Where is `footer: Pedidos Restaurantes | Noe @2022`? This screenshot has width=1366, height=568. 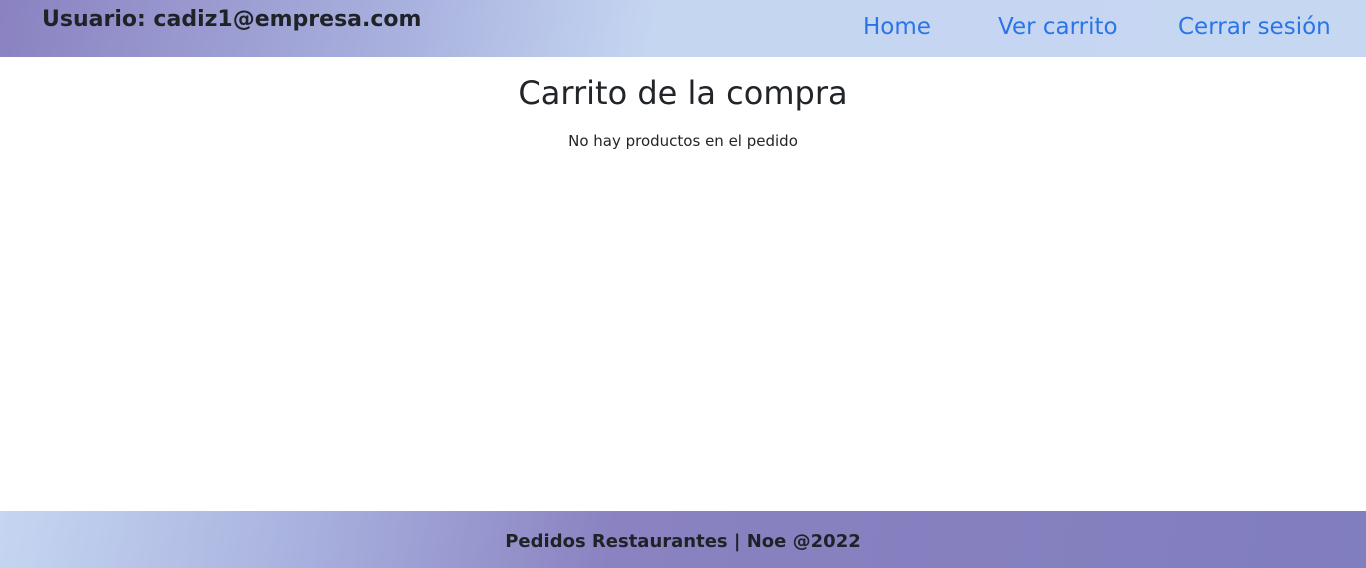 footer: Pedidos Restaurantes | Noe @2022 is located at coordinates (683, 539).